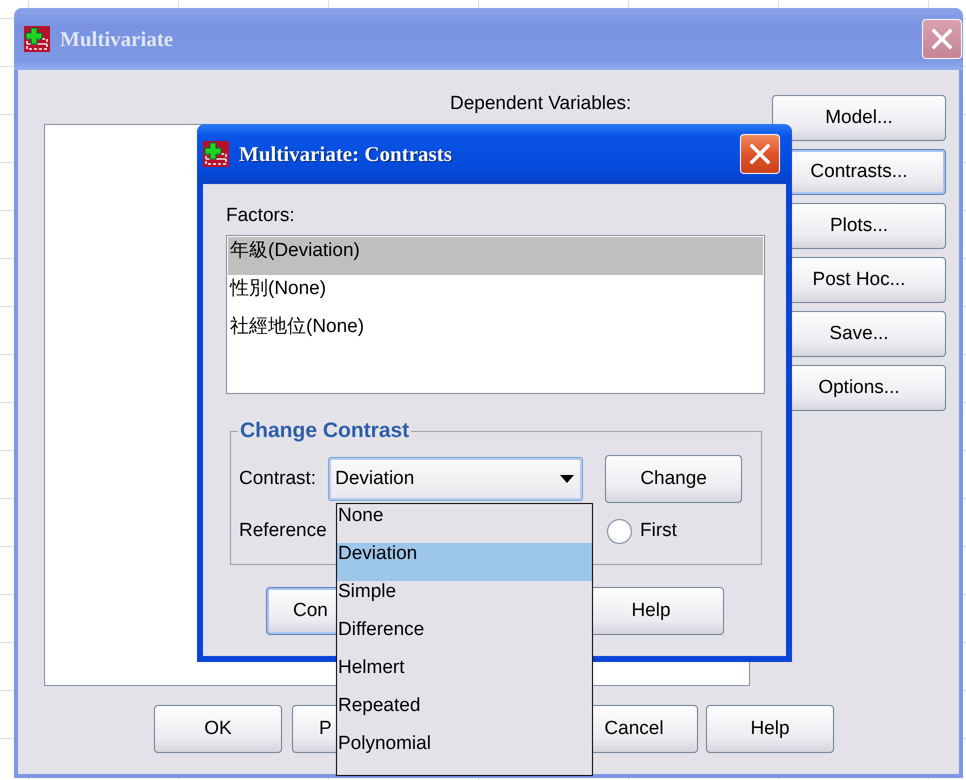 This screenshot has height=780, width=966. I want to click on field-label: Dependent Variables:, so click(541, 105).